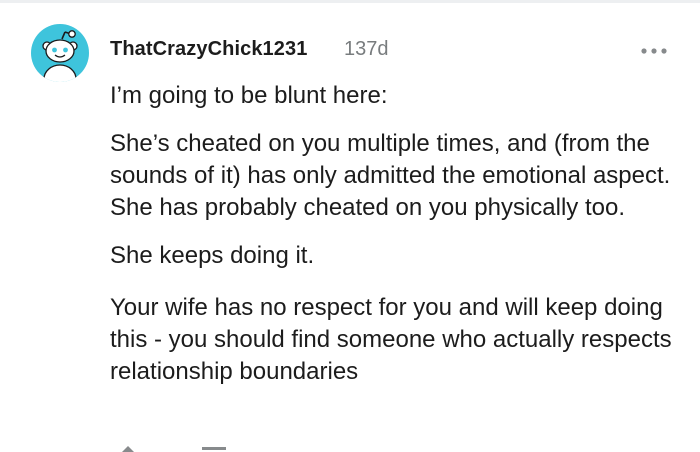  Describe the element at coordinates (208, 49) in the screenshot. I see `comment-author-username: ThatCrazyChick1231` at that location.